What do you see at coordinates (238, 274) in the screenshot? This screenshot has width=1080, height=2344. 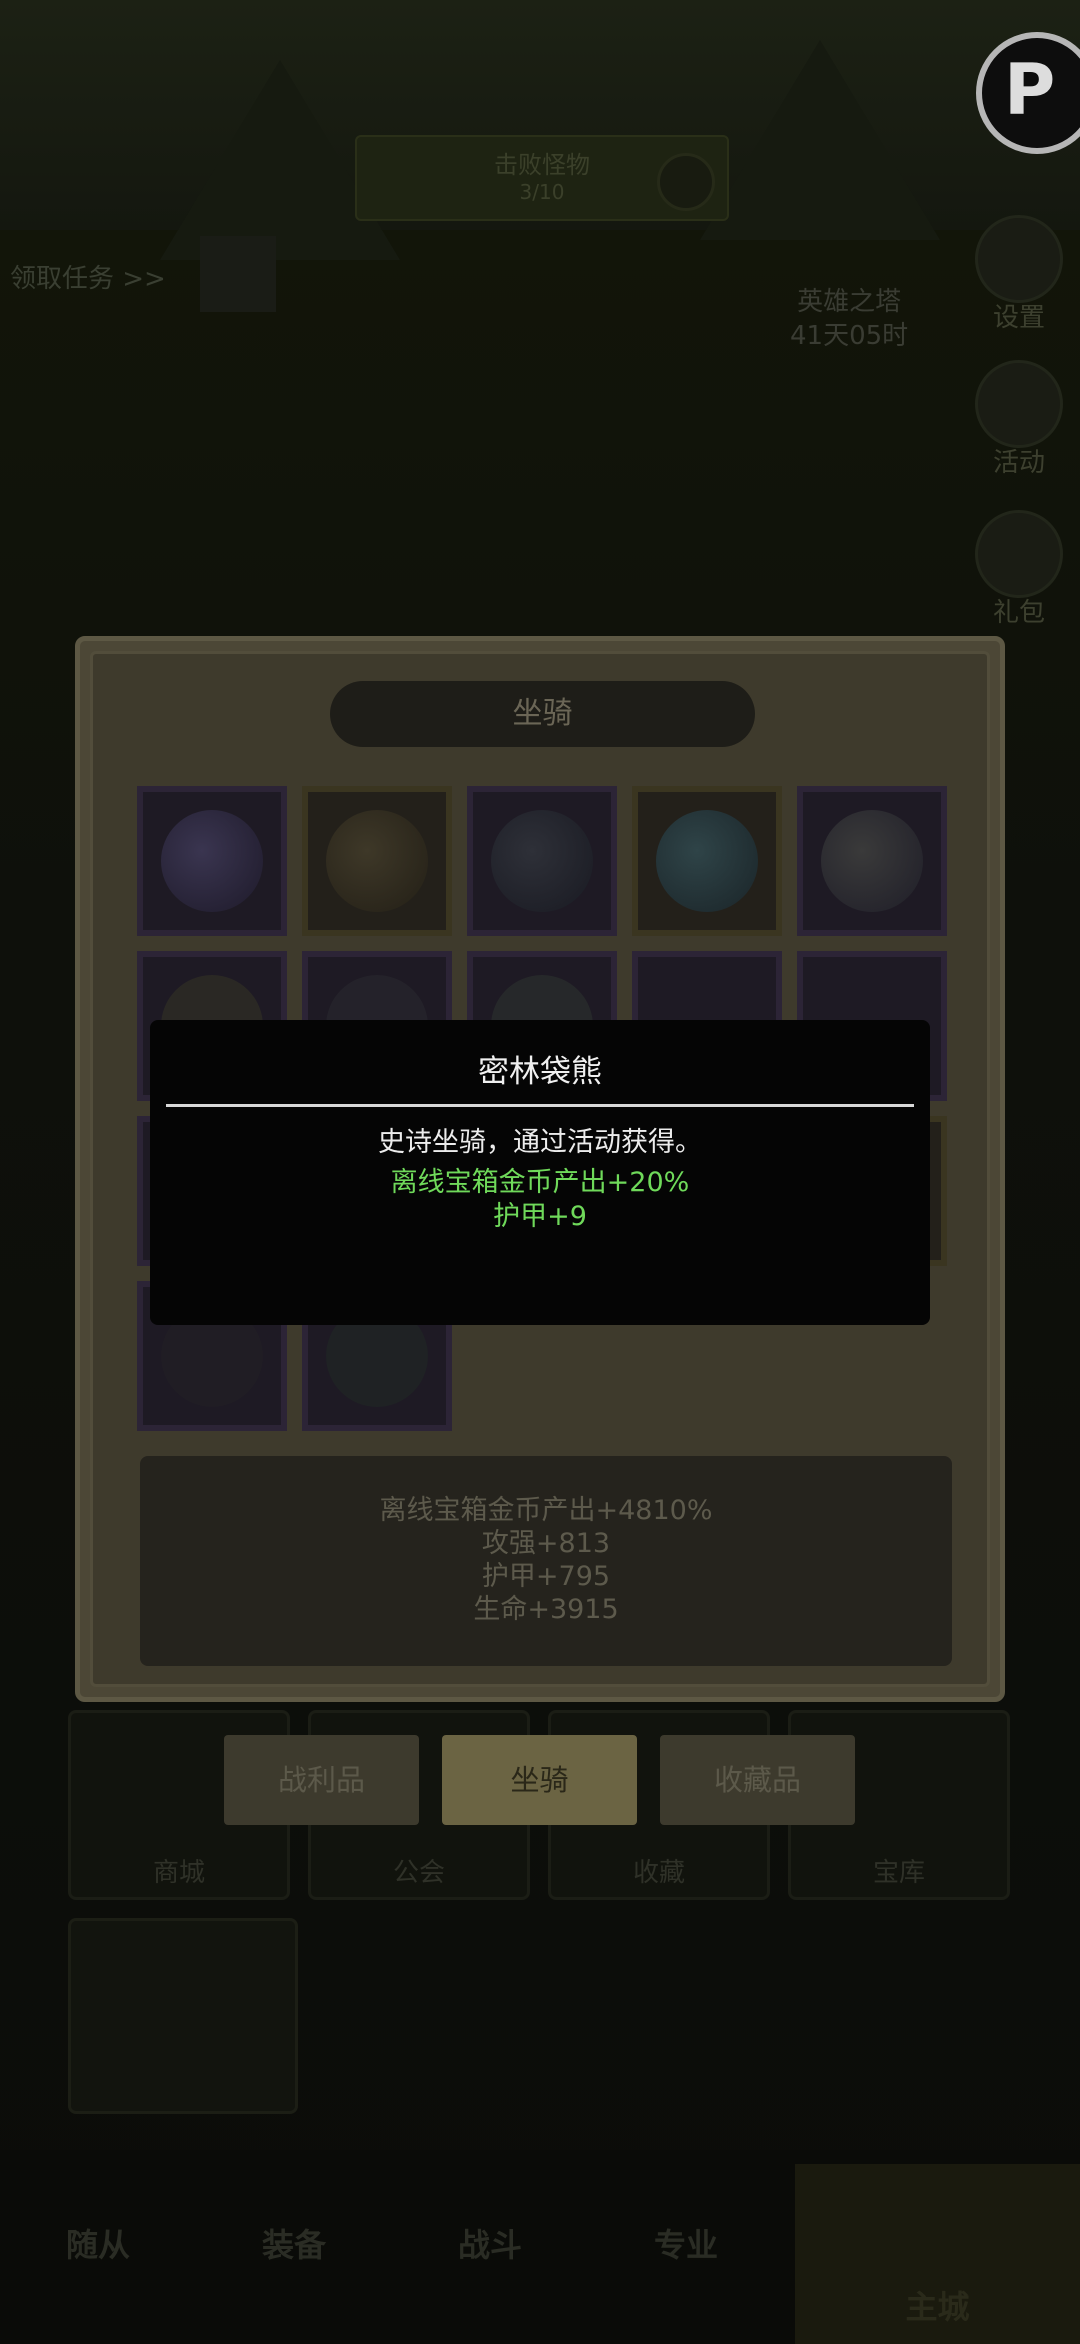 I see `quest-item-icon` at bounding box center [238, 274].